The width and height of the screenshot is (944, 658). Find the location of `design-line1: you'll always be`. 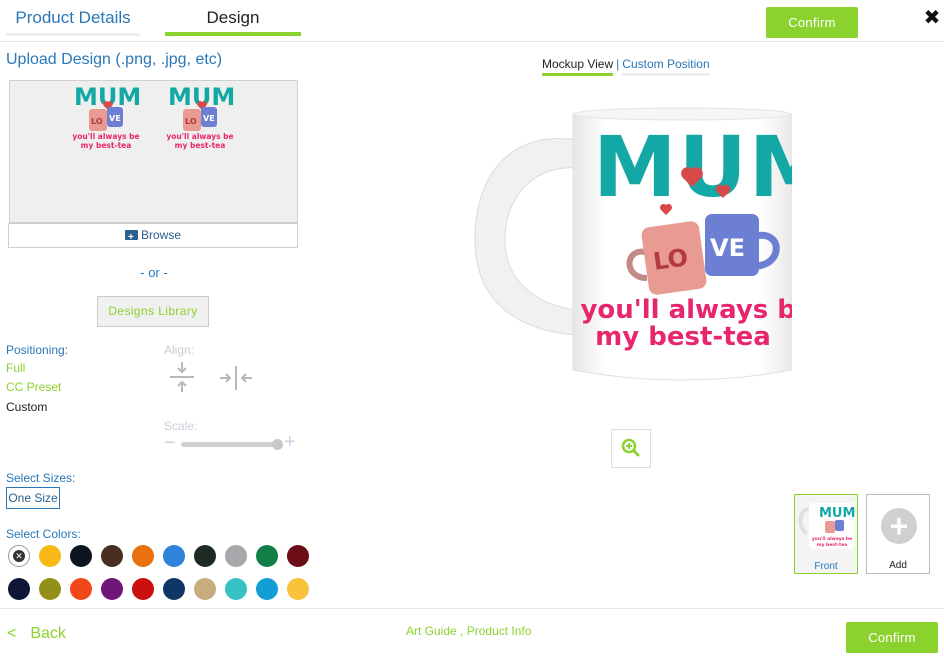

design-line1: you'll always be is located at coordinates (105, 136).